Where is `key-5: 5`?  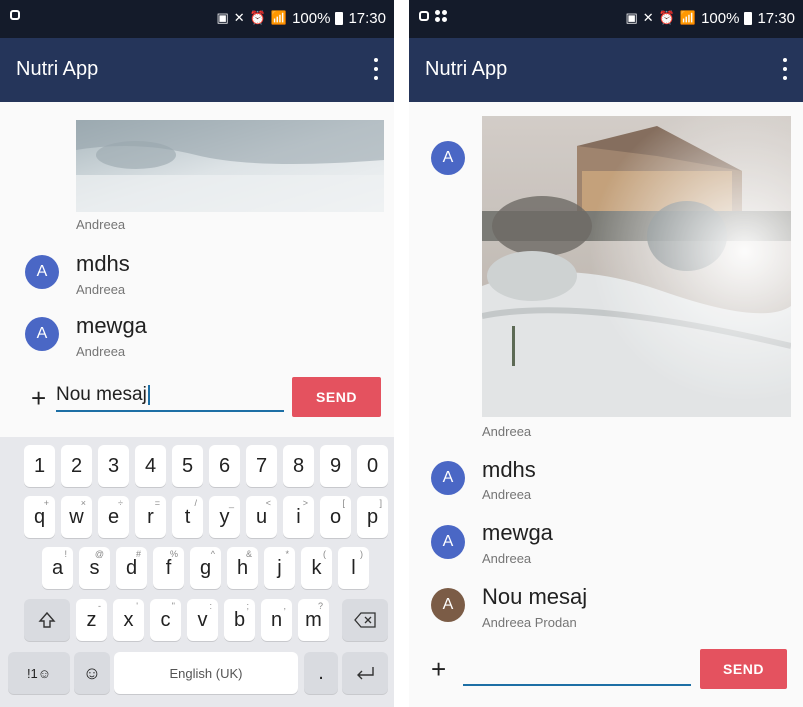 key-5: 5 is located at coordinates (187, 466).